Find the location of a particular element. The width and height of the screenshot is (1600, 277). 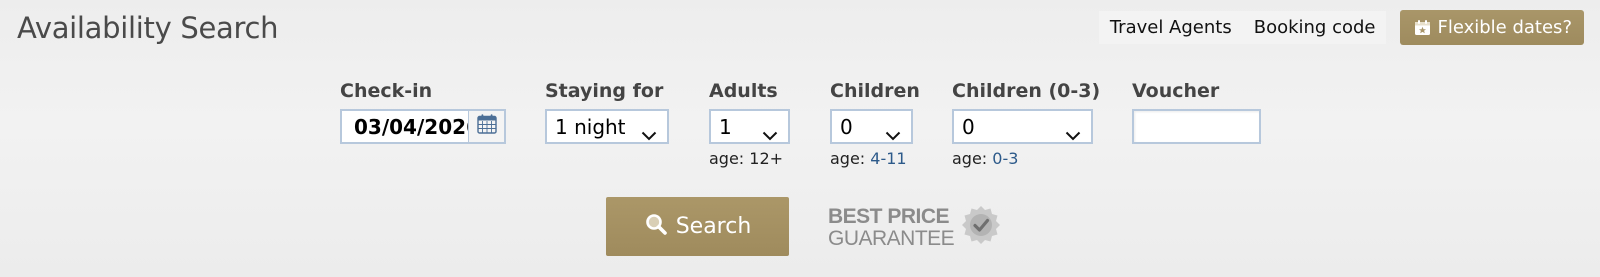

best-price-guarantee: BEST PRICE GUARANTEE is located at coordinates (915, 227).